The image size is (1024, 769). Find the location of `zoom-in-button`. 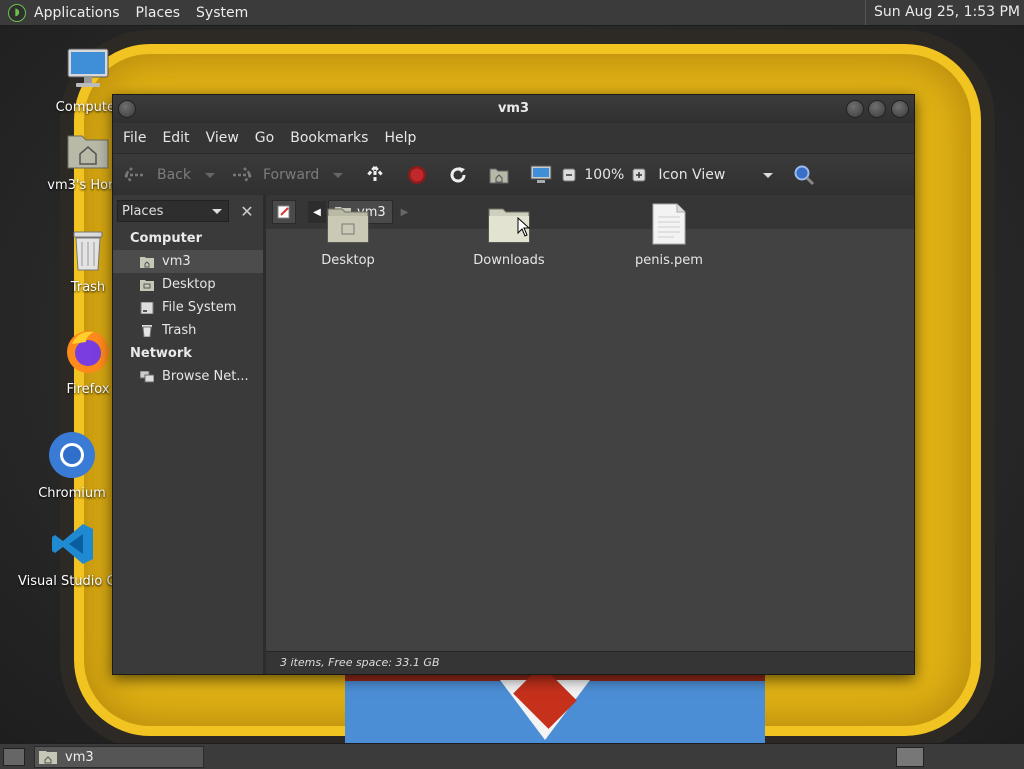

zoom-in-button is located at coordinates (639, 175).